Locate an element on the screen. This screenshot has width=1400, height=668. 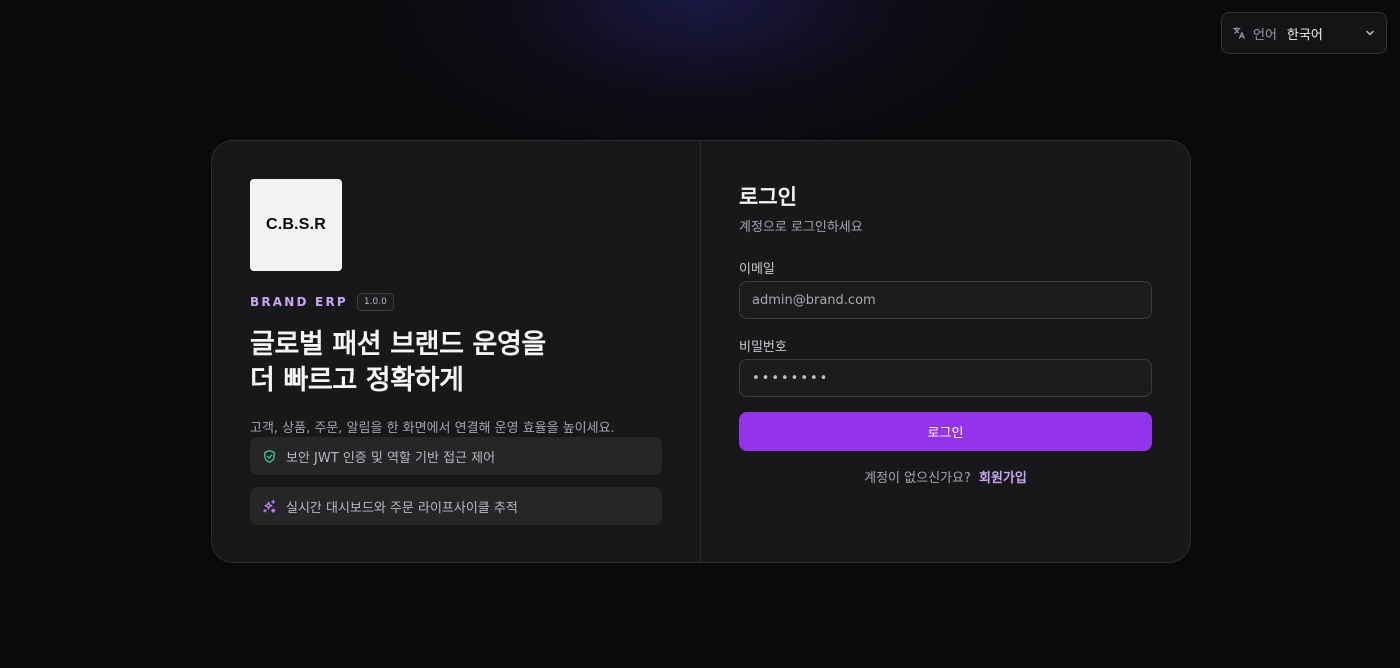
email-label: 이메일 is located at coordinates (757, 269).